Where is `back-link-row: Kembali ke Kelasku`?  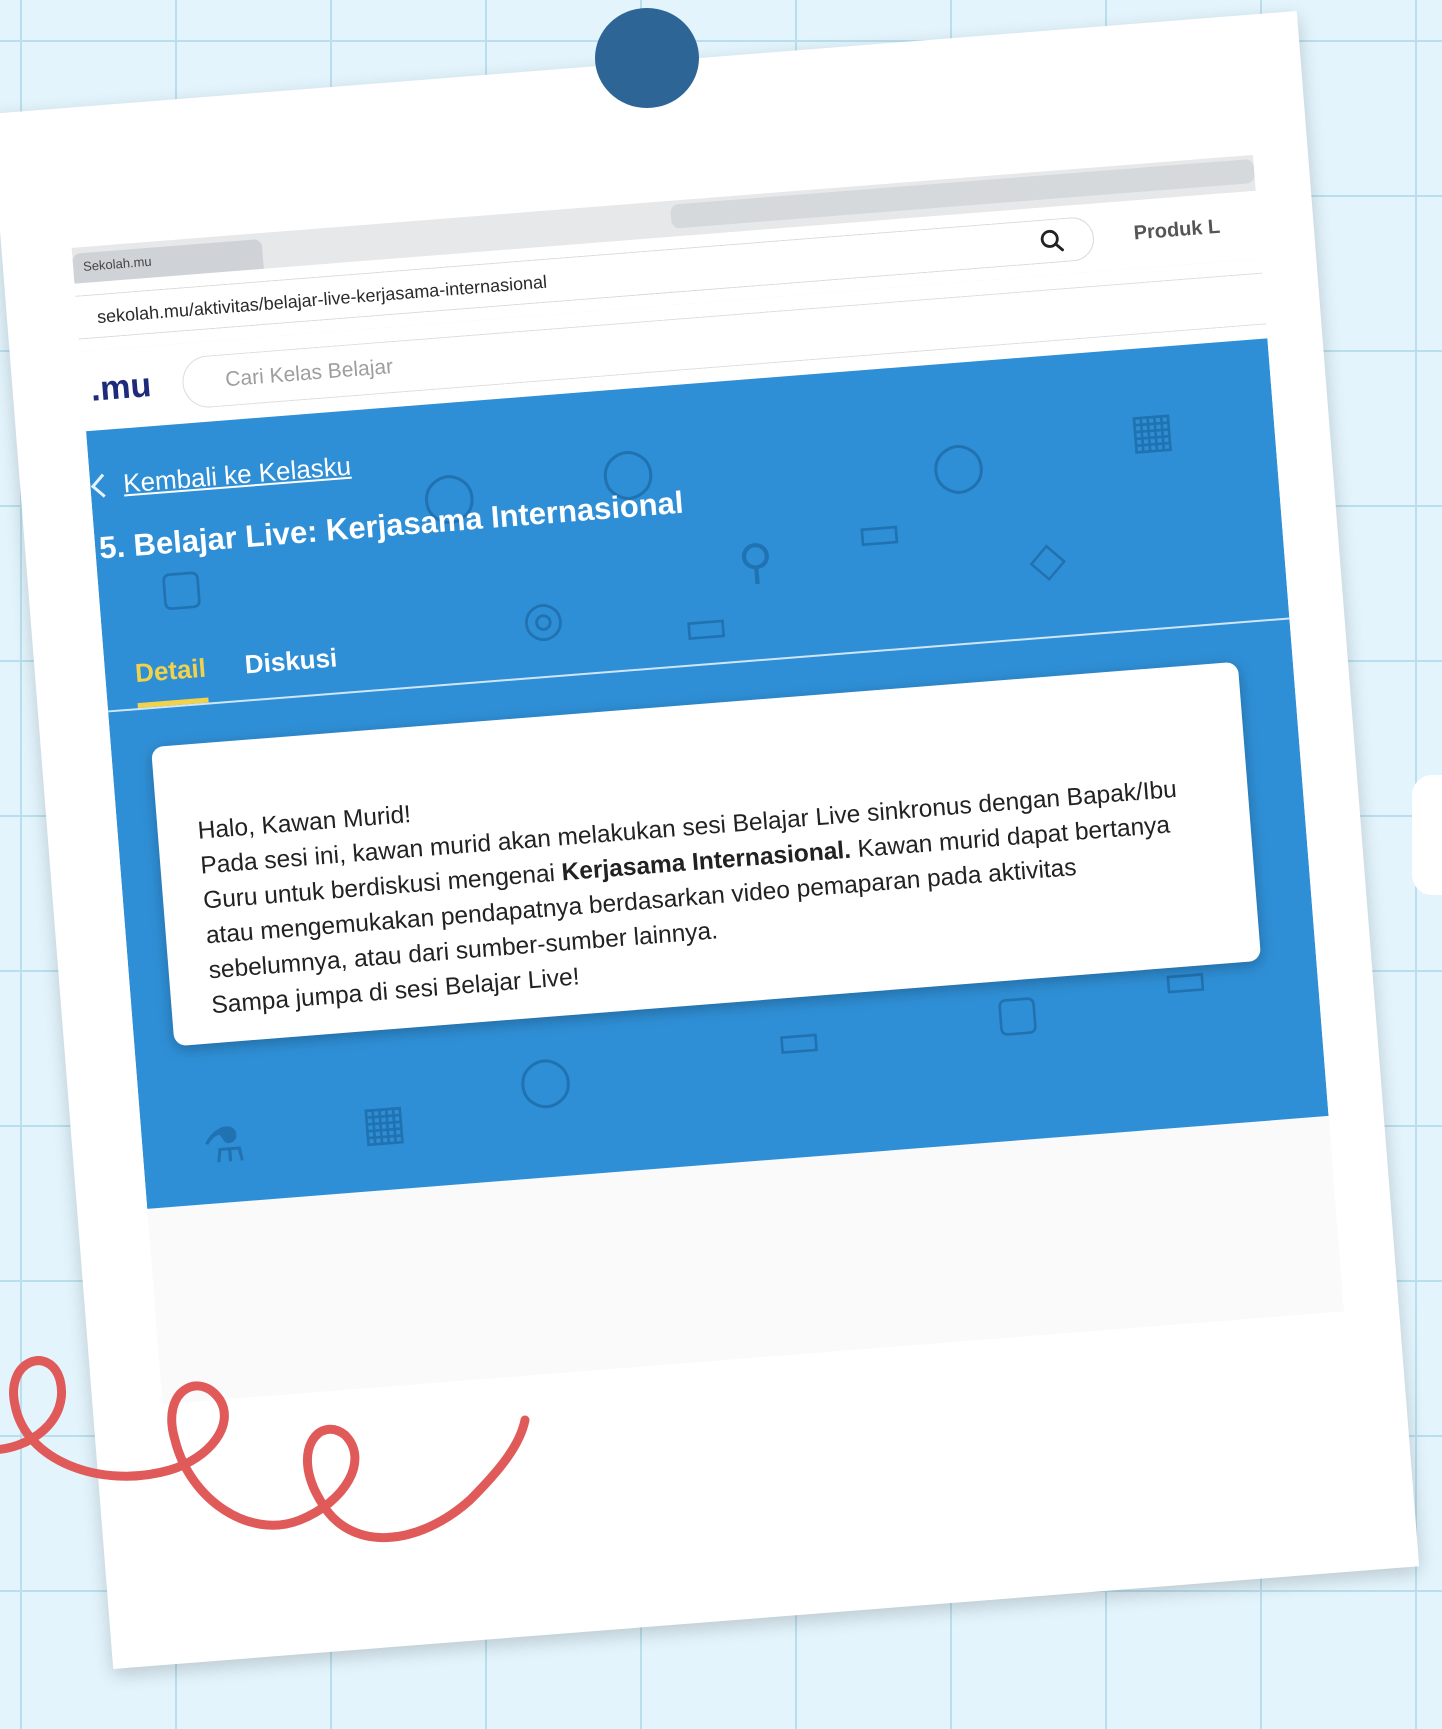 back-link-row: Kembali ke Kelasku is located at coordinates (220, 476).